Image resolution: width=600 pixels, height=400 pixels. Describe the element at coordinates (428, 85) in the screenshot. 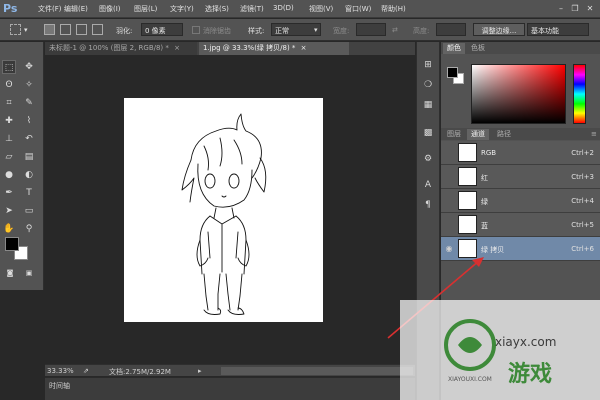

I see `brush-panel-icon: ❍` at that location.